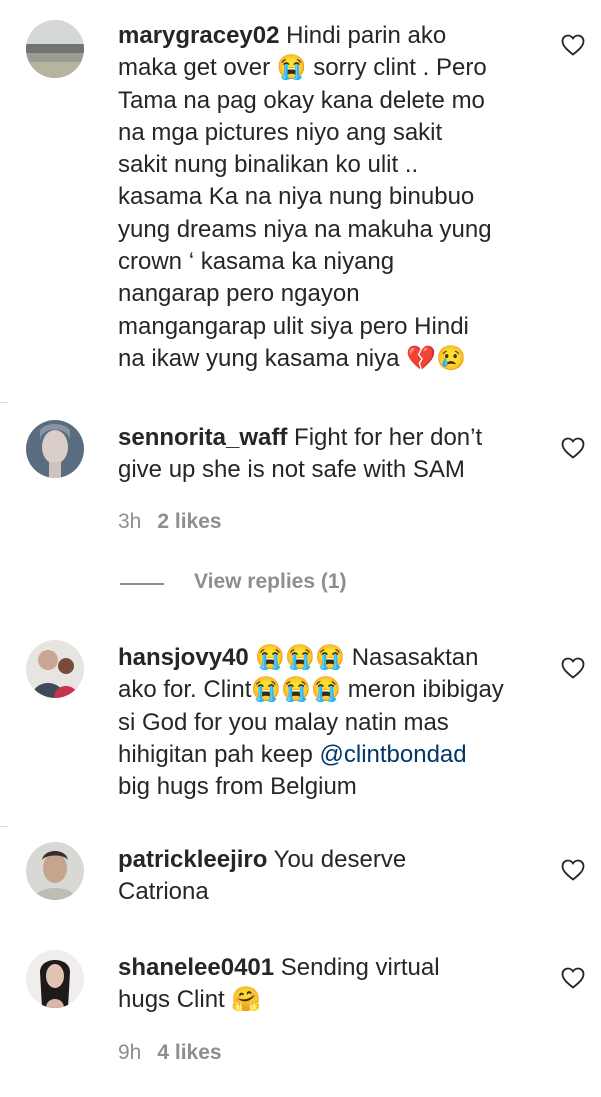 Image resolution: width=601 pixels, height=1097 pixels. I want to click on comment-username: hansjovy40, so click(183, 657).